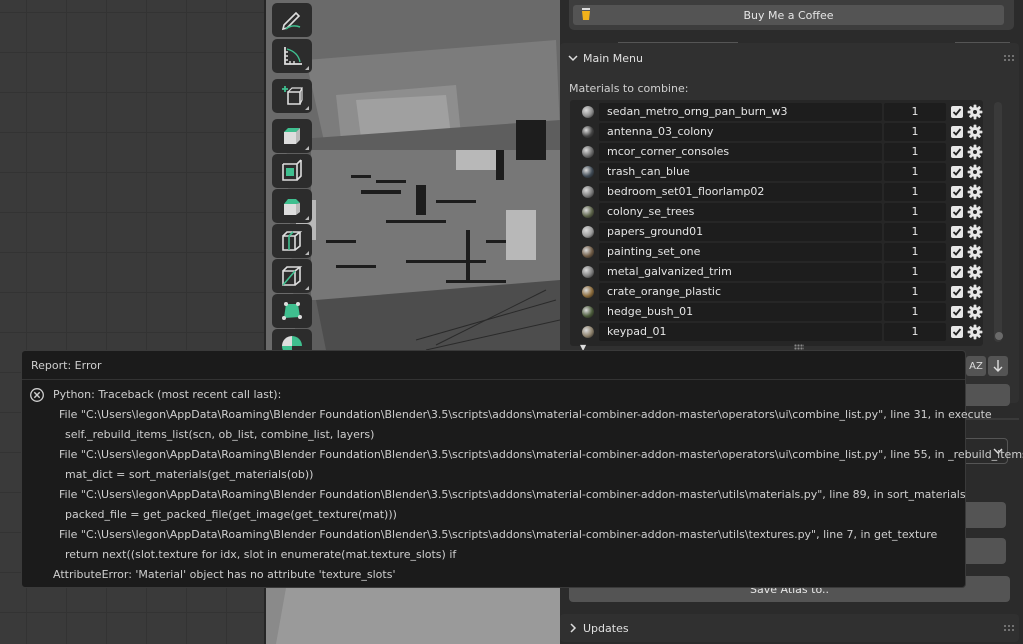 This screenshot has width=1023, height=644. I want to click on material-row: papers_ground01 1, so click(776, 232).